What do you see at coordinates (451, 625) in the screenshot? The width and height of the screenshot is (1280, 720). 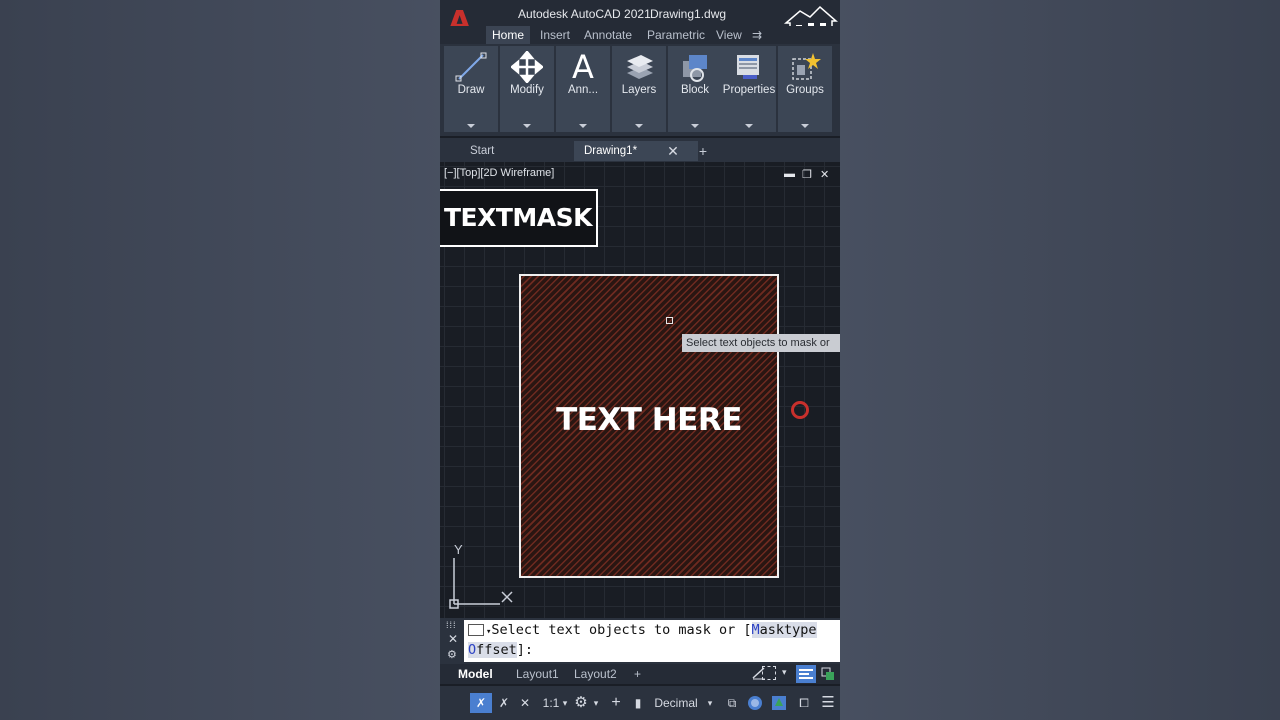 I see `grip-icon: ⁞⁞⁞` at bounding box center [451, 625].